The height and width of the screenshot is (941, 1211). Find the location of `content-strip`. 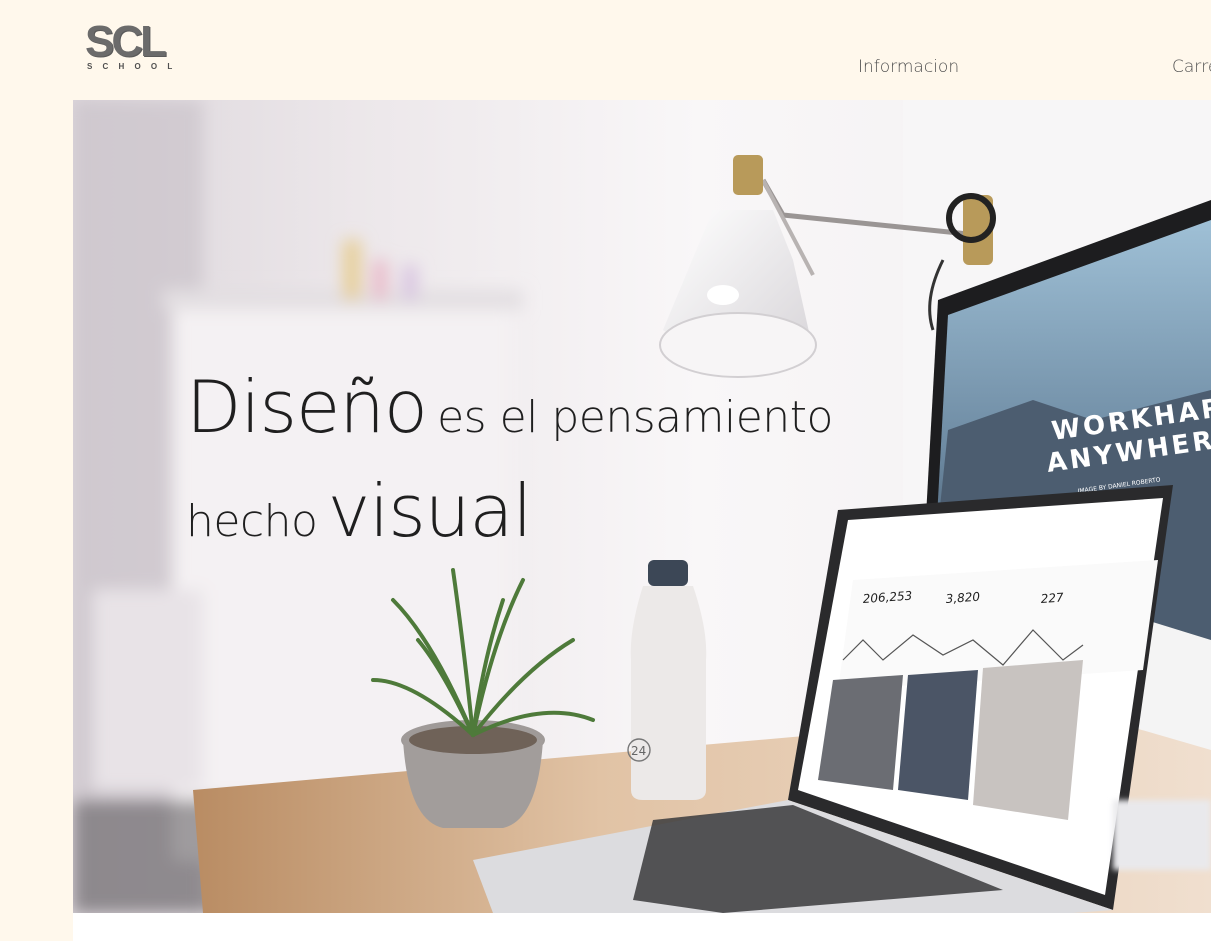

content-strip is located at coordinates (642, 927).